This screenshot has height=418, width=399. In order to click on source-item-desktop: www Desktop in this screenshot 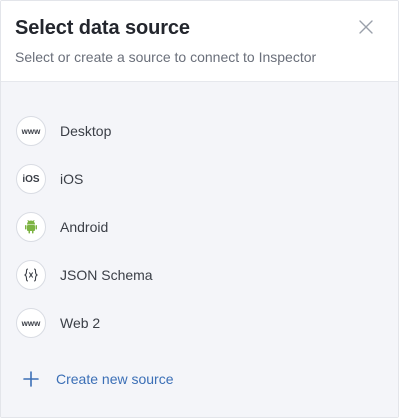, I will do `click(199, 131)`.